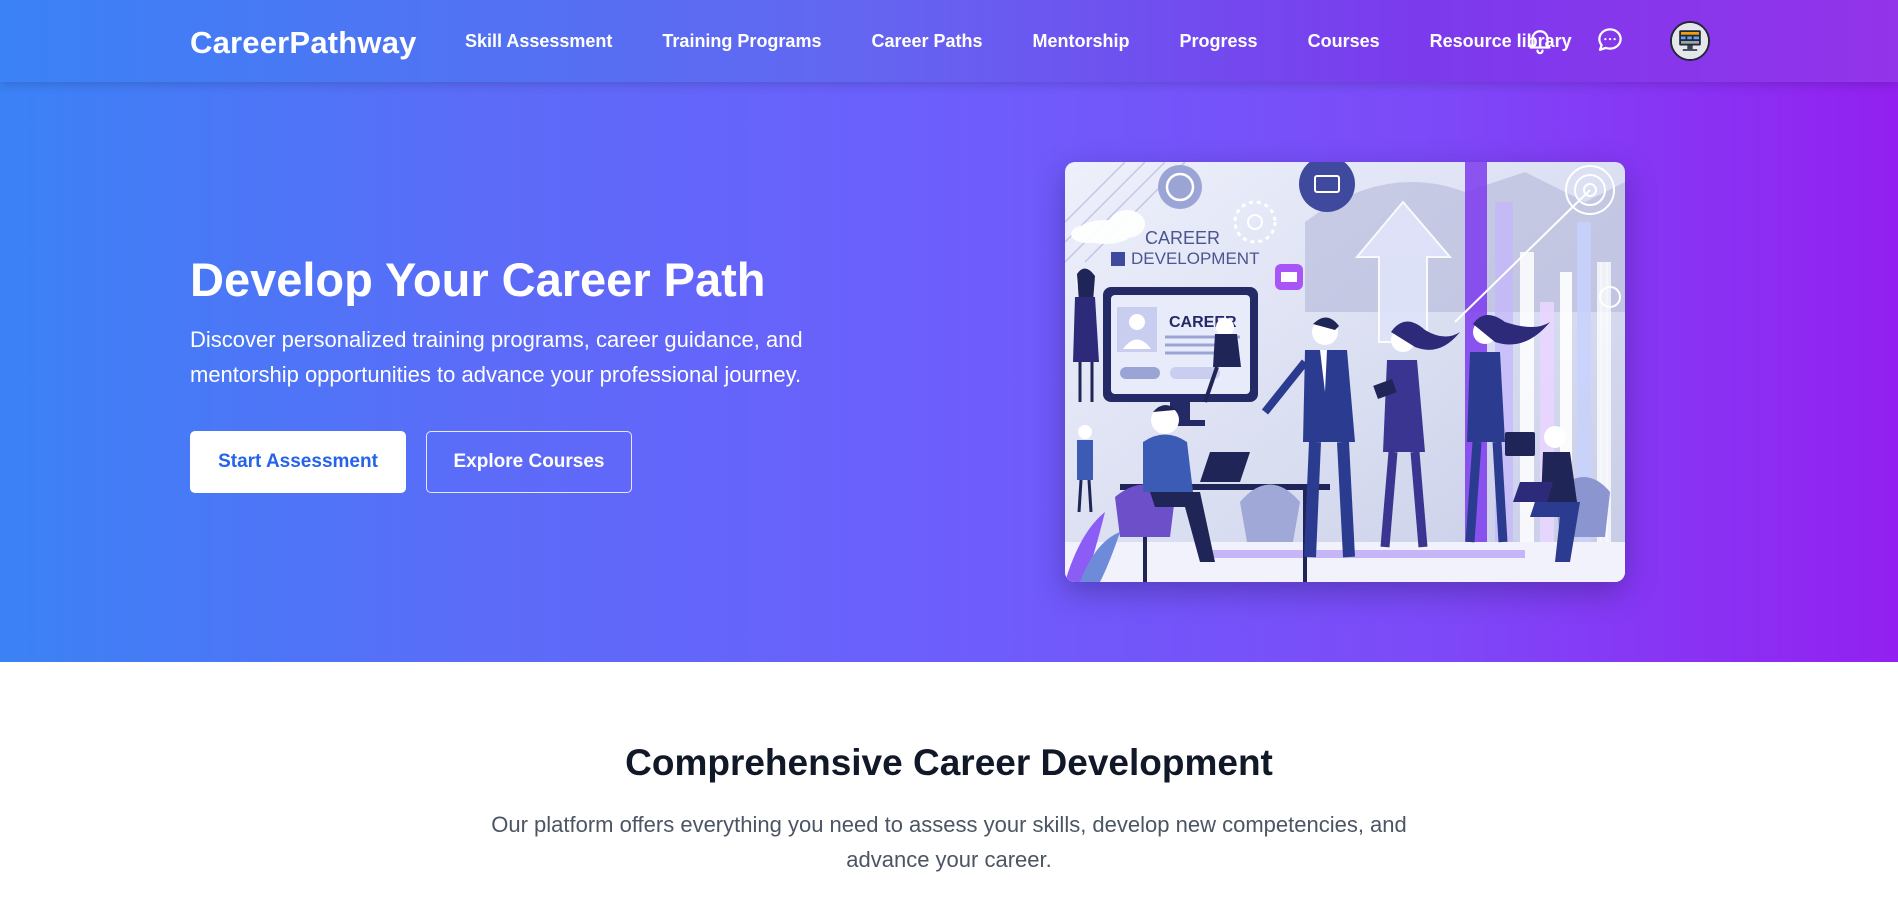  Describe the element at coordinates (1345, 372) in the screenshot. I see `career-development-illustration: CAREER DEVELOPMENT CAREER` at that location.